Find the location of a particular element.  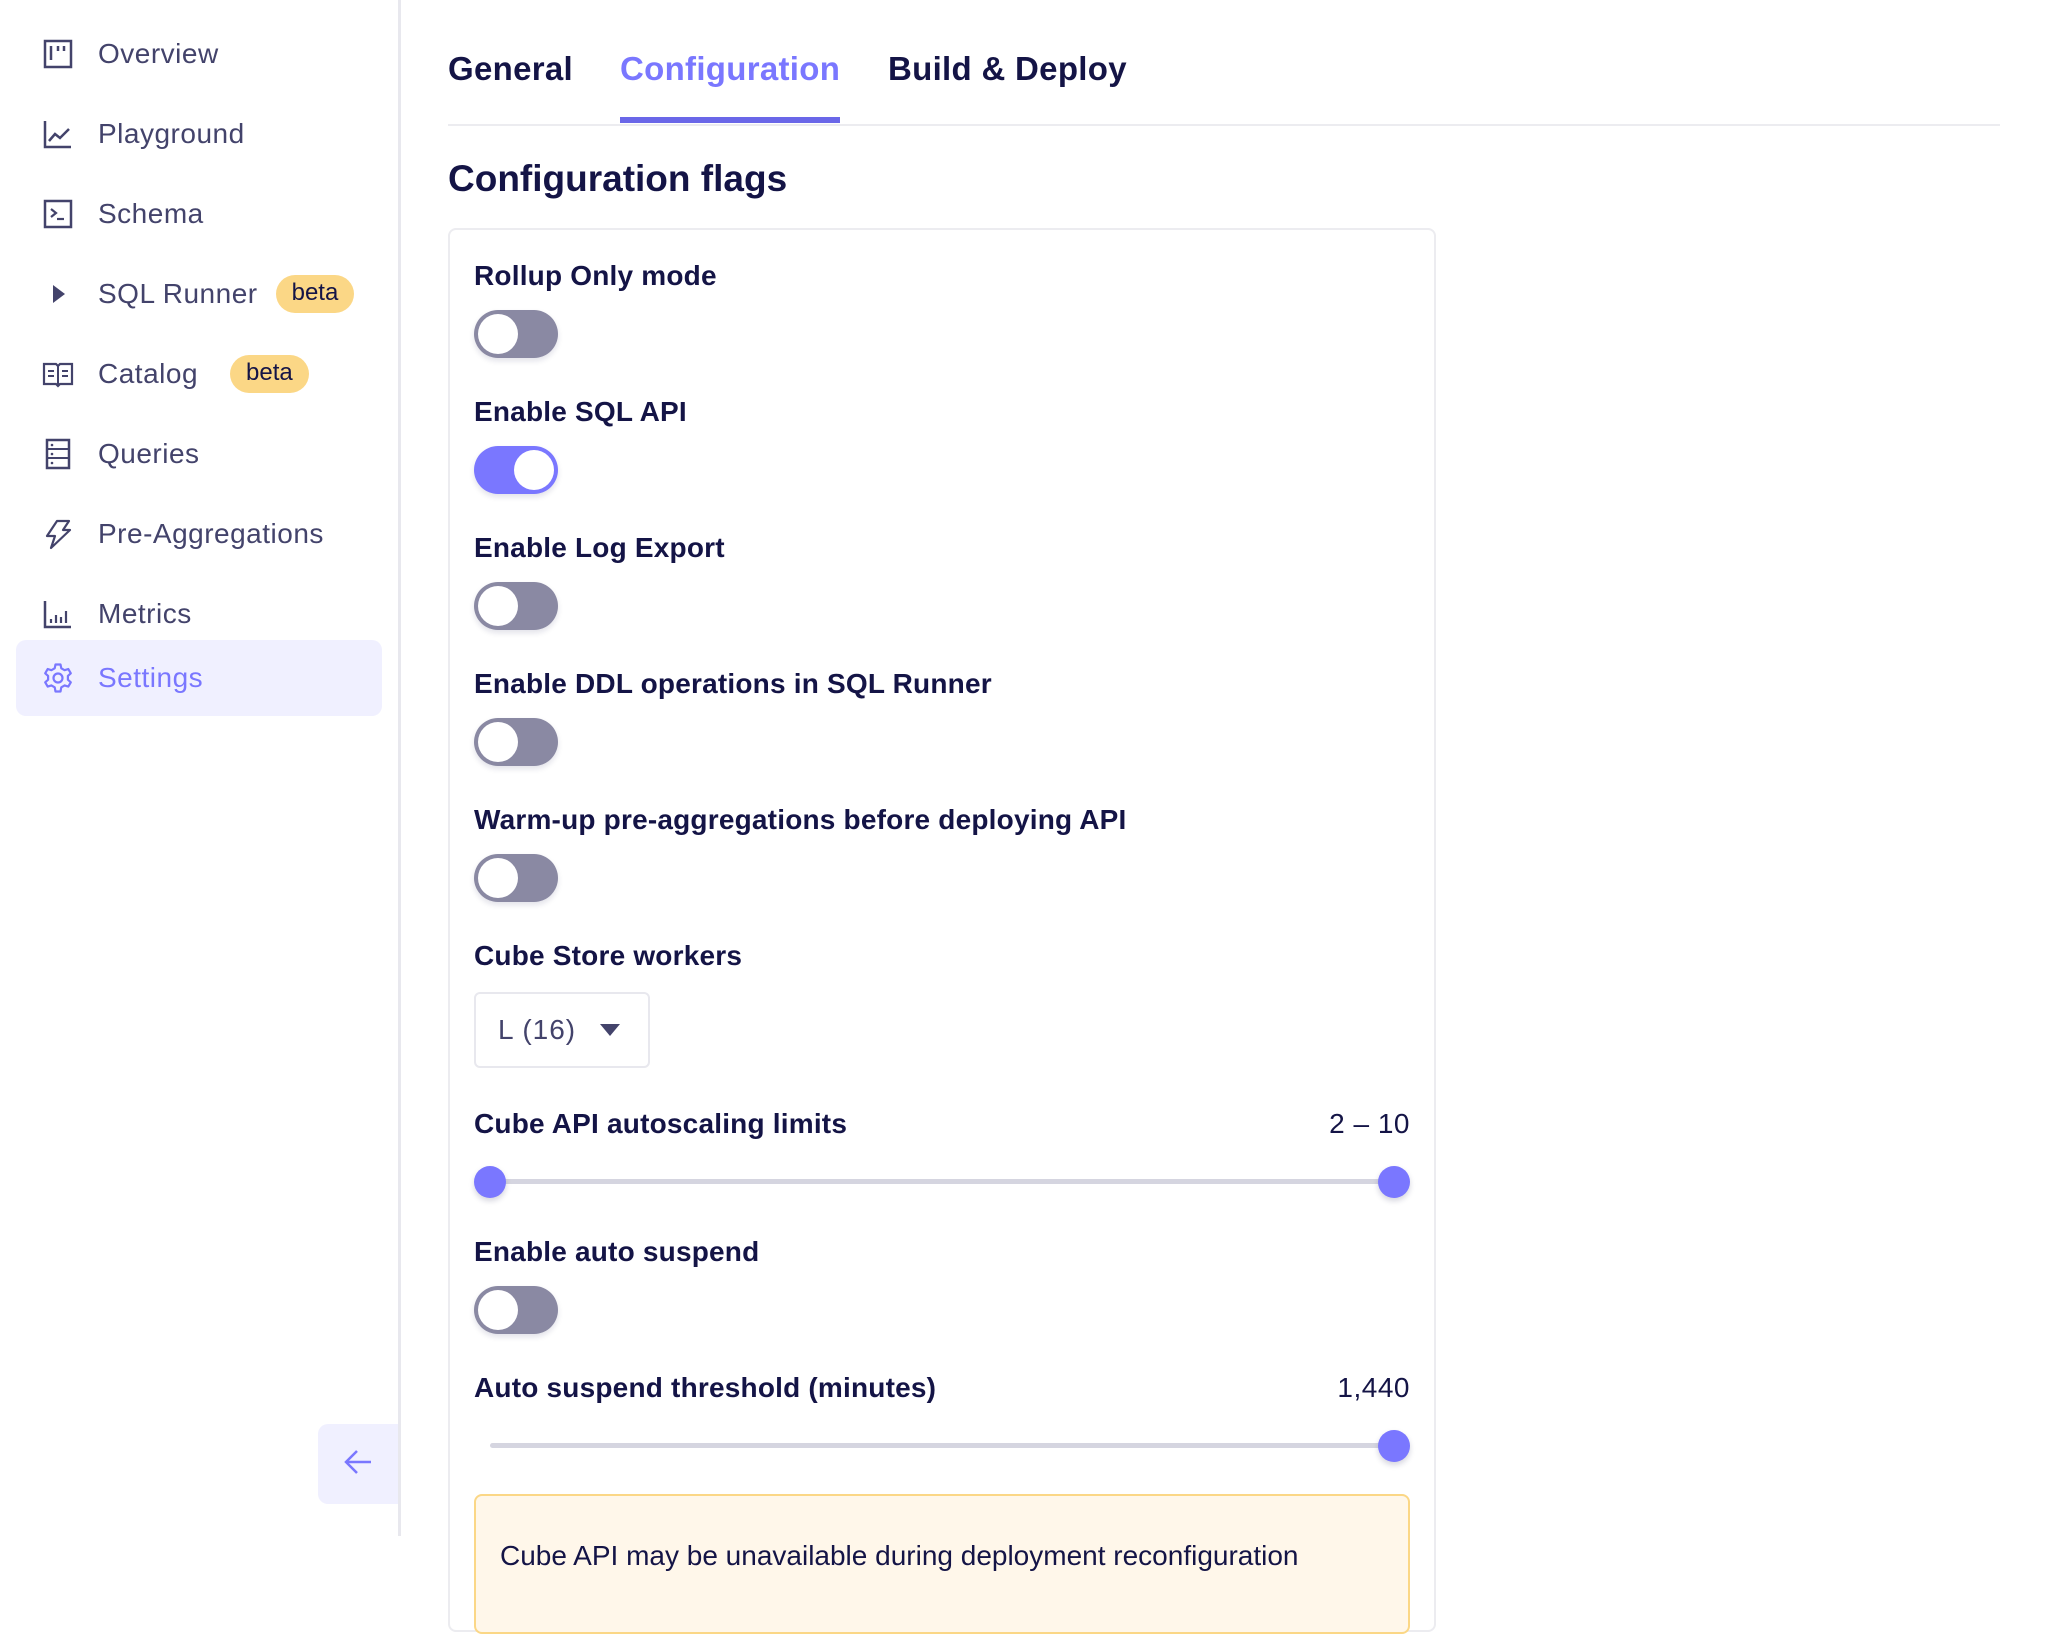

warmup-toggle is located at coordinates (516, 878).